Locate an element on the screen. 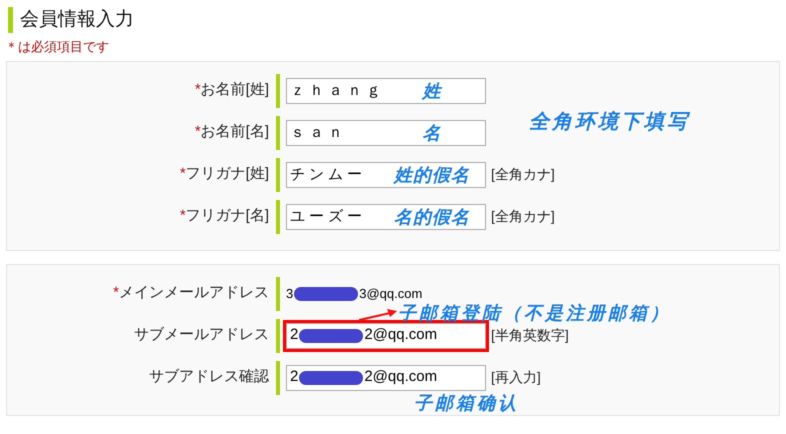 The image size is (786, 434). field-label: メインメールアドレス is located at coordinates (194, 293).